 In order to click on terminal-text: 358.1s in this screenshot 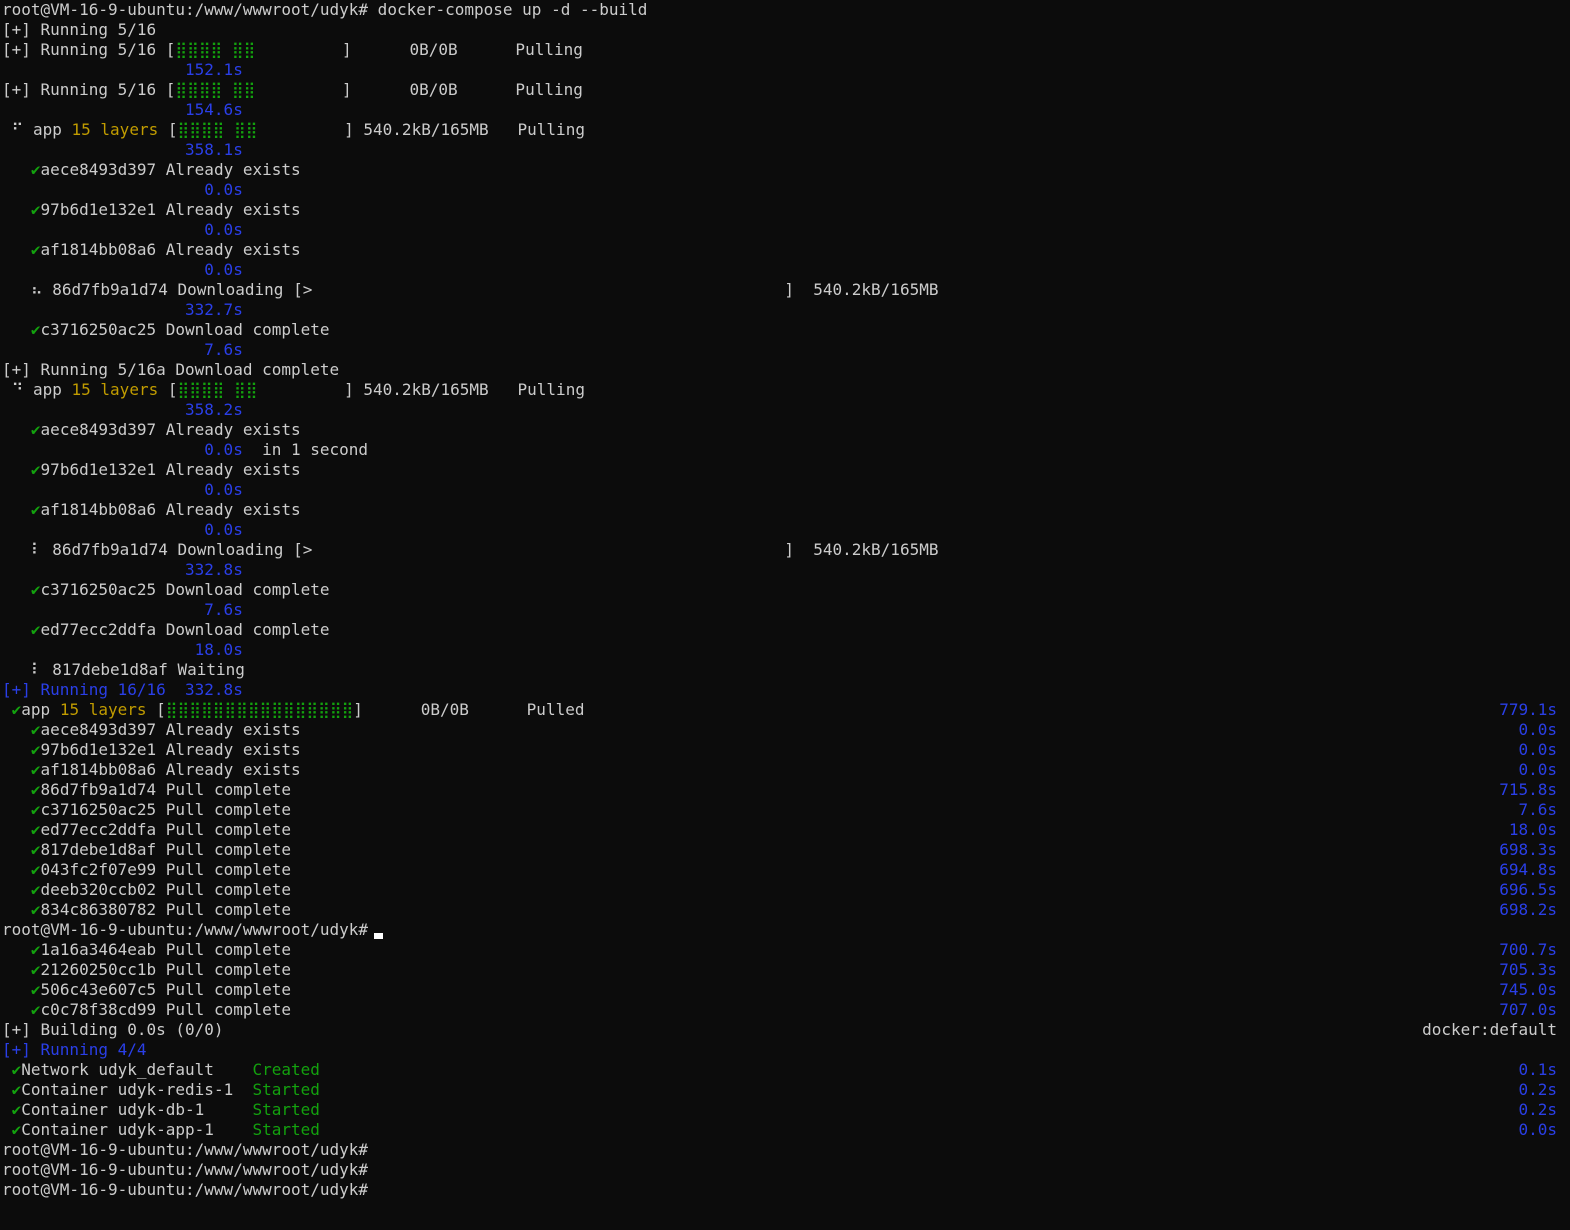, I will do `click(122, 149)`.